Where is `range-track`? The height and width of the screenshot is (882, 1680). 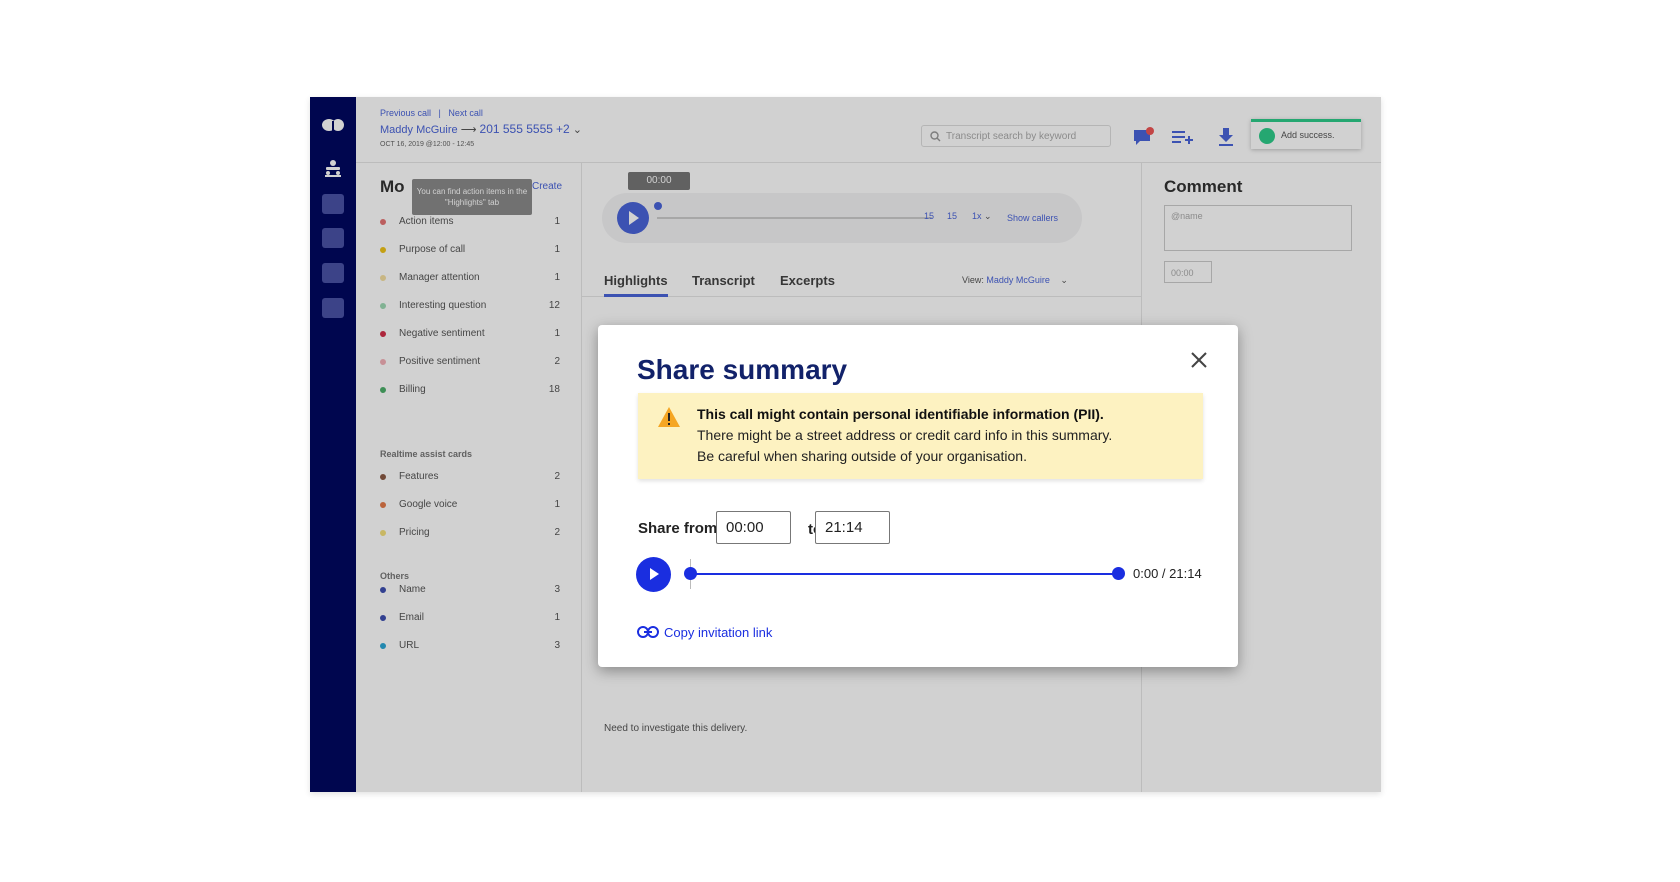 range-track is located at coordinates (904, 574).